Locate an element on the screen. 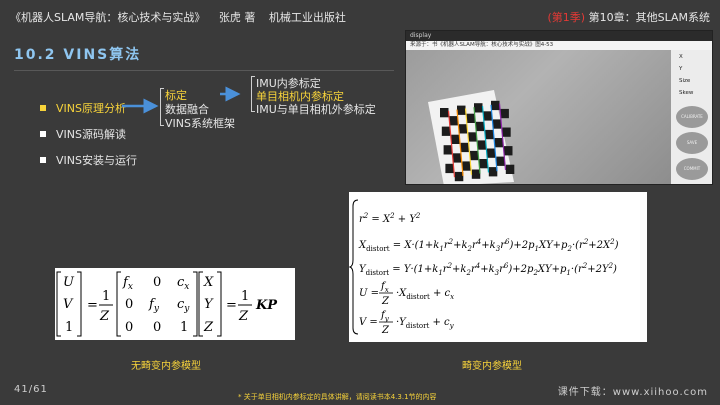 Image resolution: width=720 pixels, height=405 pixels. checkerboard-image is located at coordinates (538, 117).